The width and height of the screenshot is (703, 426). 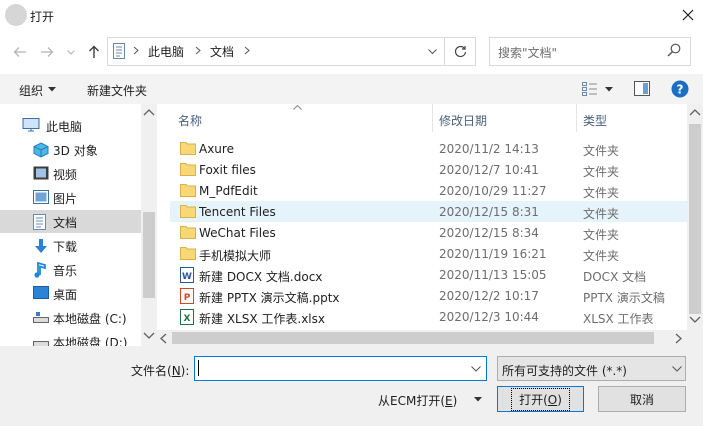 I want to click on open-button: 打开(O), so click(x=540, y=399).